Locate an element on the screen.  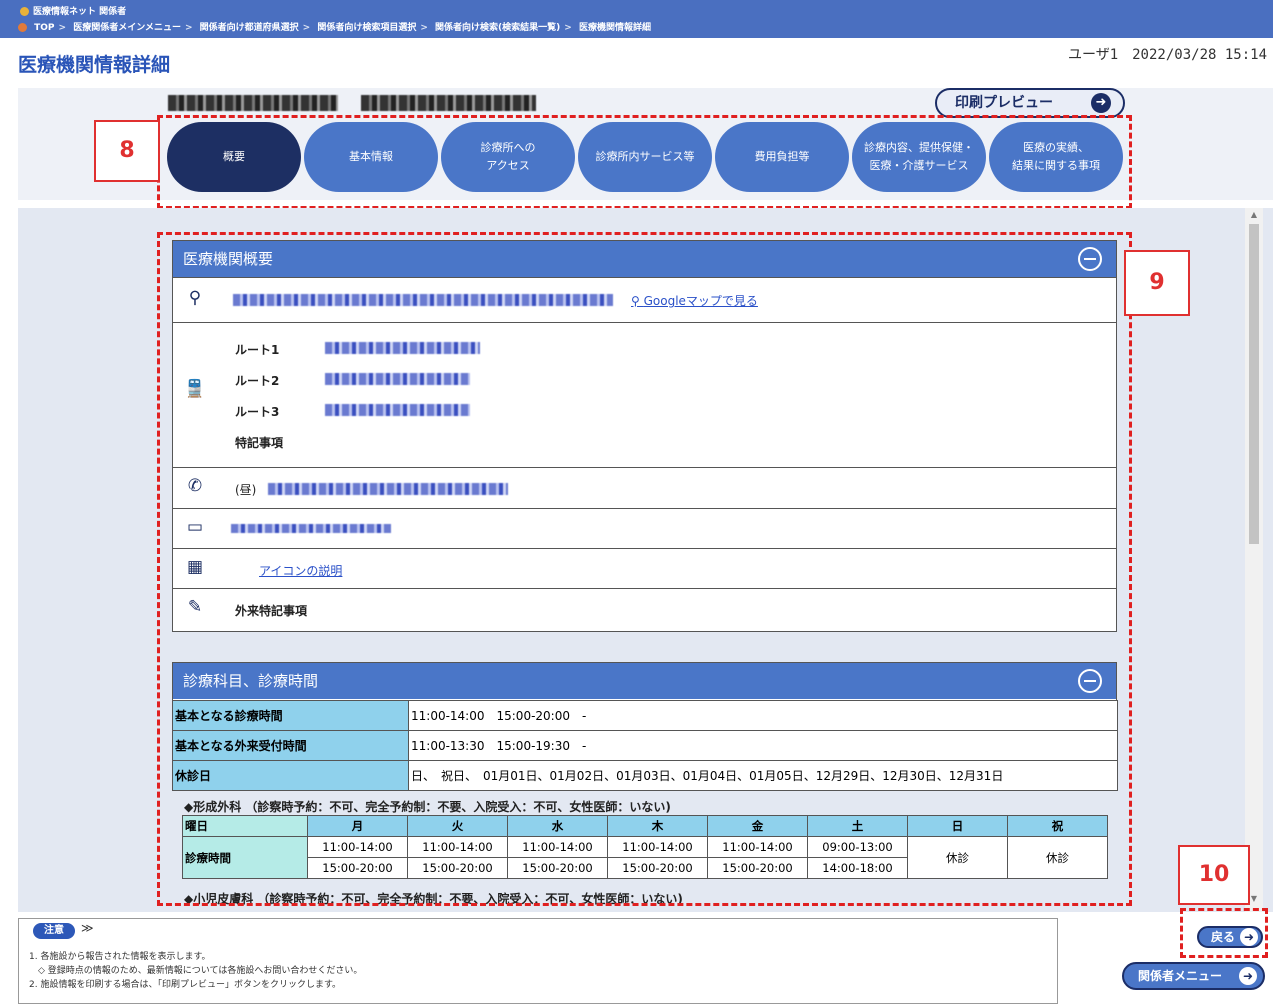
page-title: 医療機関情報詳細 is located at coordinates (94, 65).